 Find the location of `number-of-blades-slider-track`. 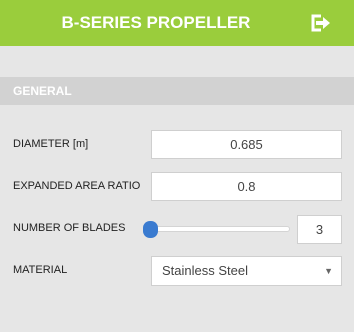

number-of-blades-slider-track is located at coordinates (220, 229).